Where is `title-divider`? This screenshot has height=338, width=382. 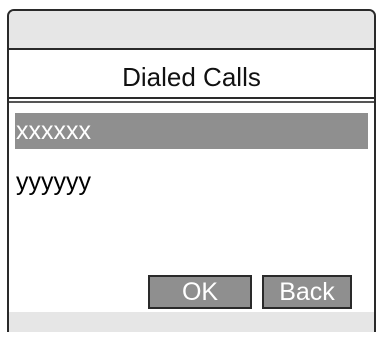
title-divider is located at coordinates (191, 98).